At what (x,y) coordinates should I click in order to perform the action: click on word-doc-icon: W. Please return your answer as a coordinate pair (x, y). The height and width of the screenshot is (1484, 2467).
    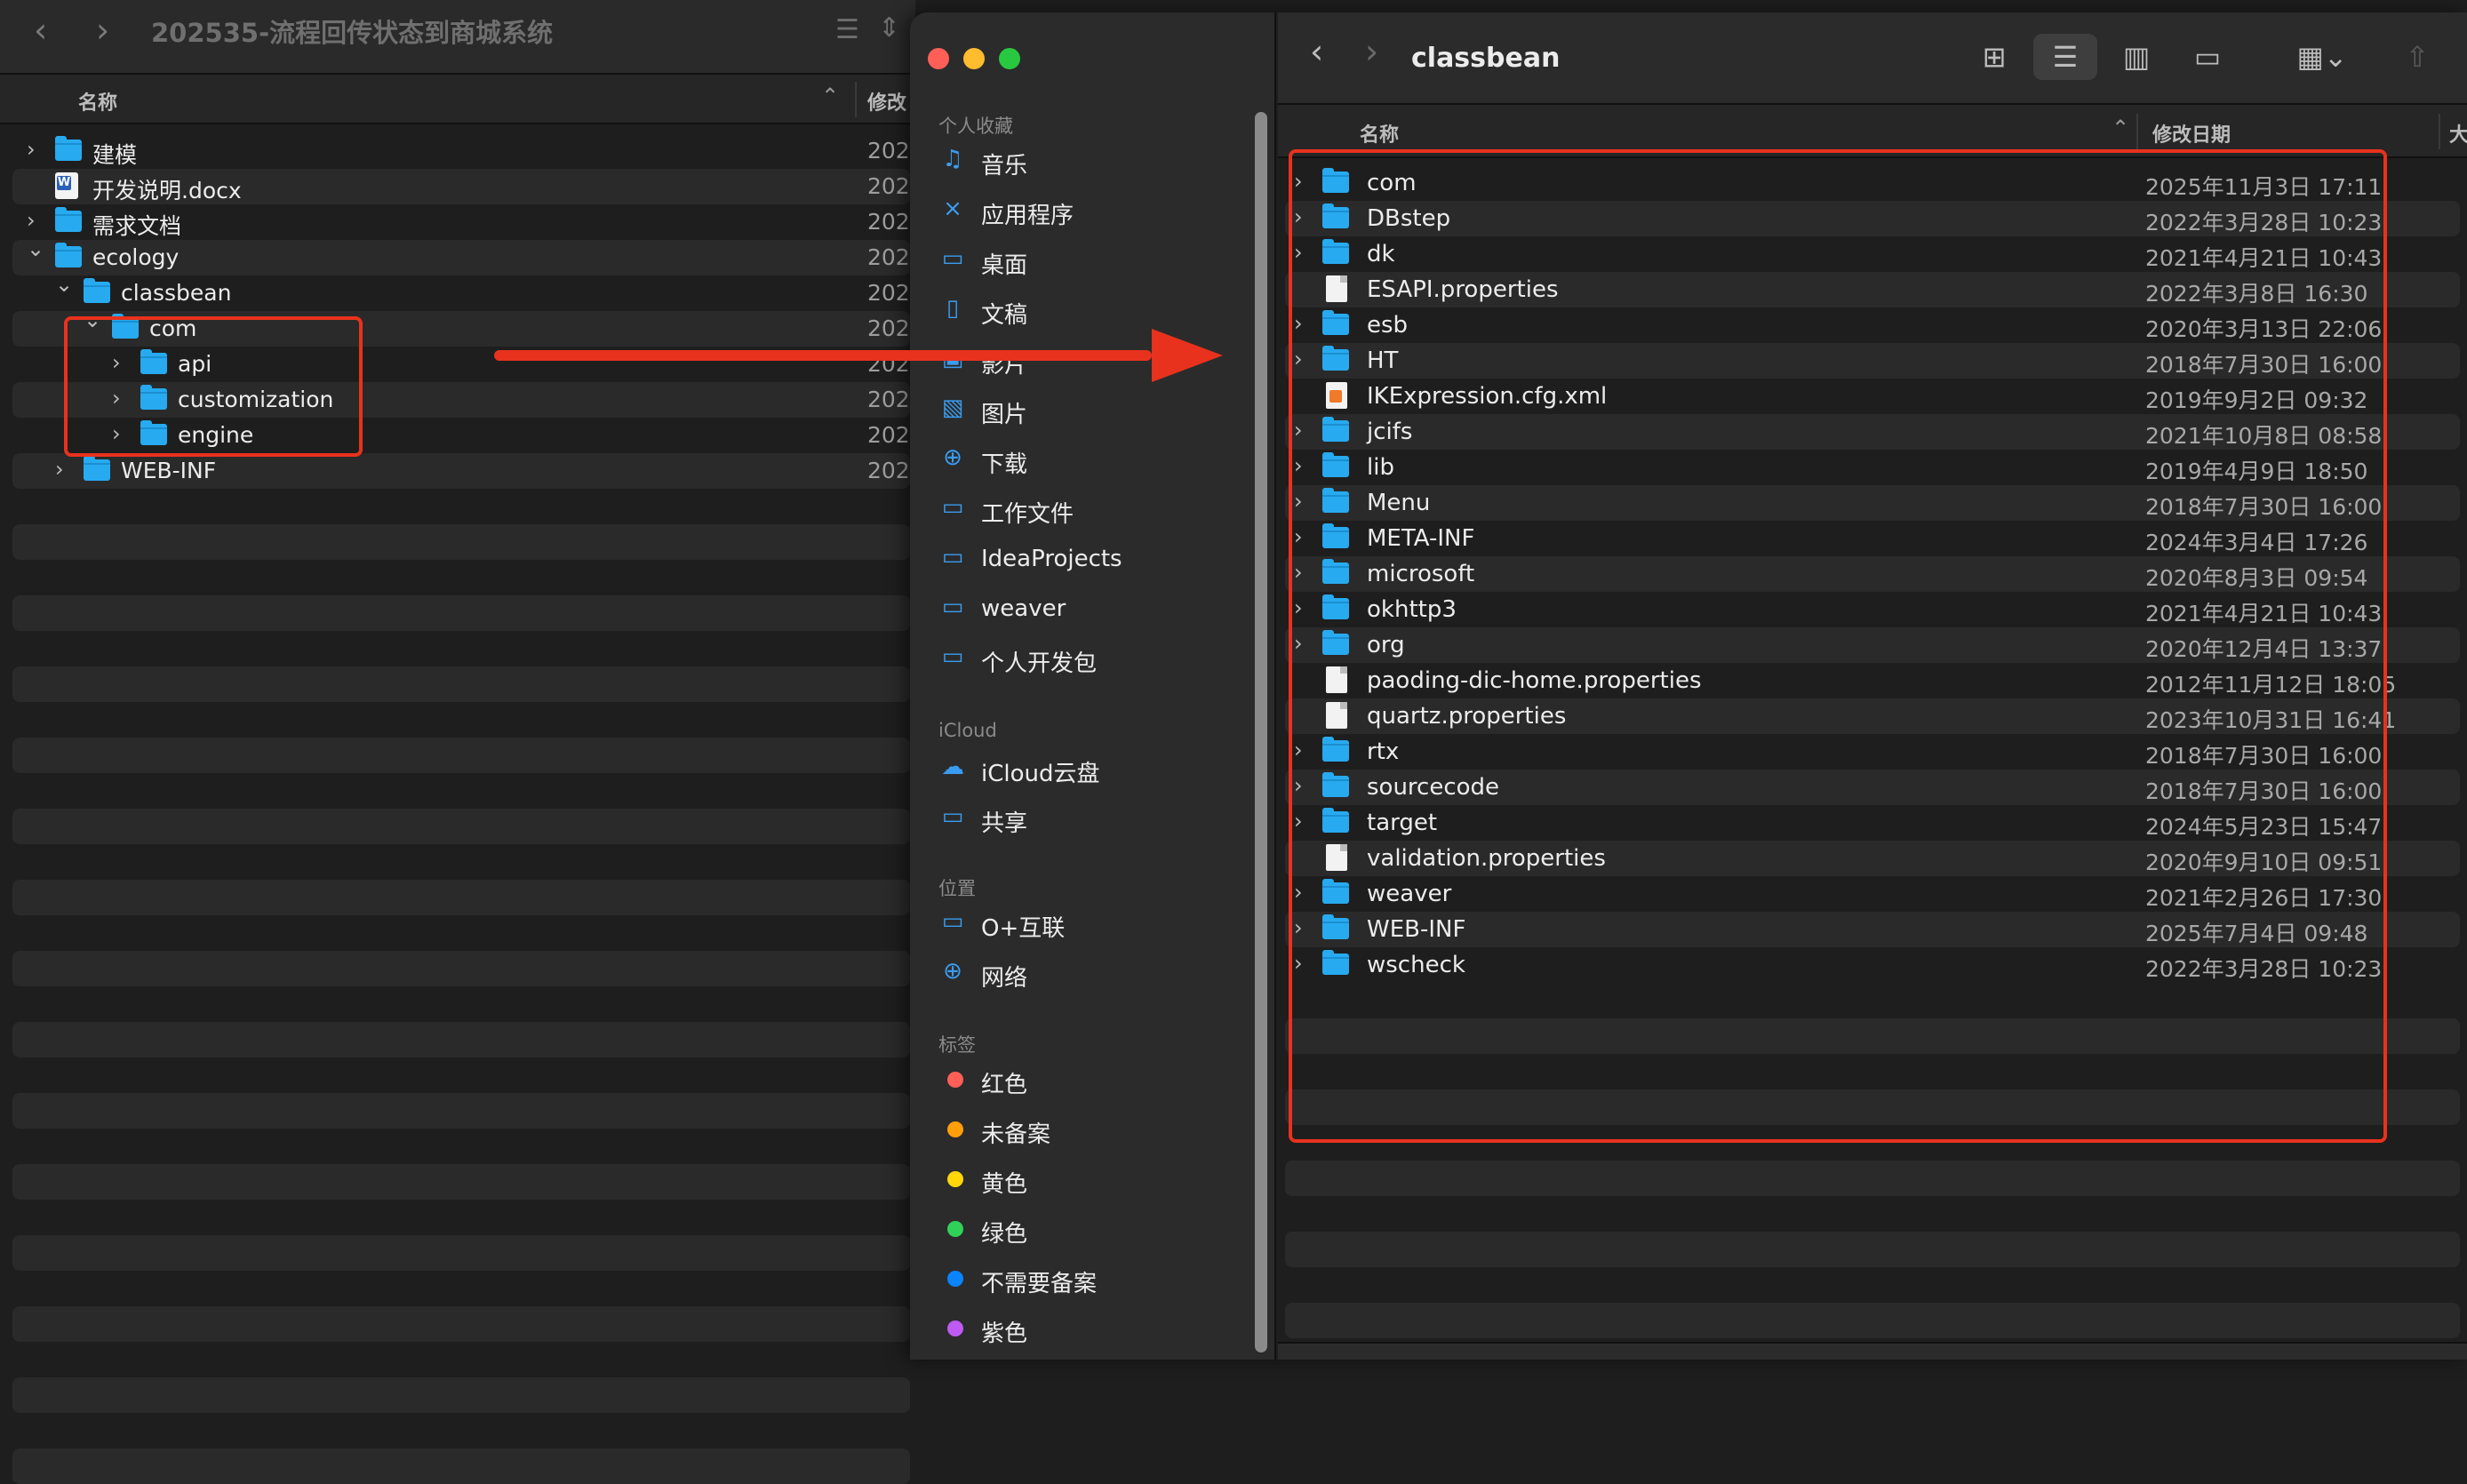
    Looking at the image, I should click on (67, 185).